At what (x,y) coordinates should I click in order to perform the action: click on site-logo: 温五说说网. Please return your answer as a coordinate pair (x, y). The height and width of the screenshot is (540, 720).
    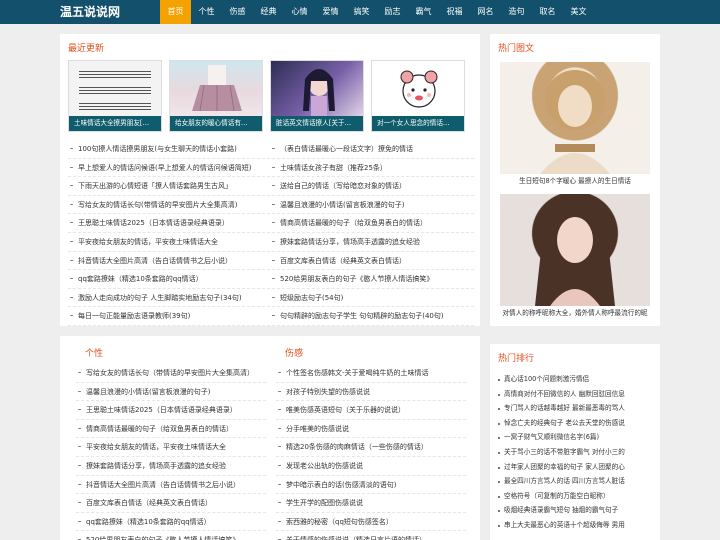
    Looking at the image, I should click on (90, 12).